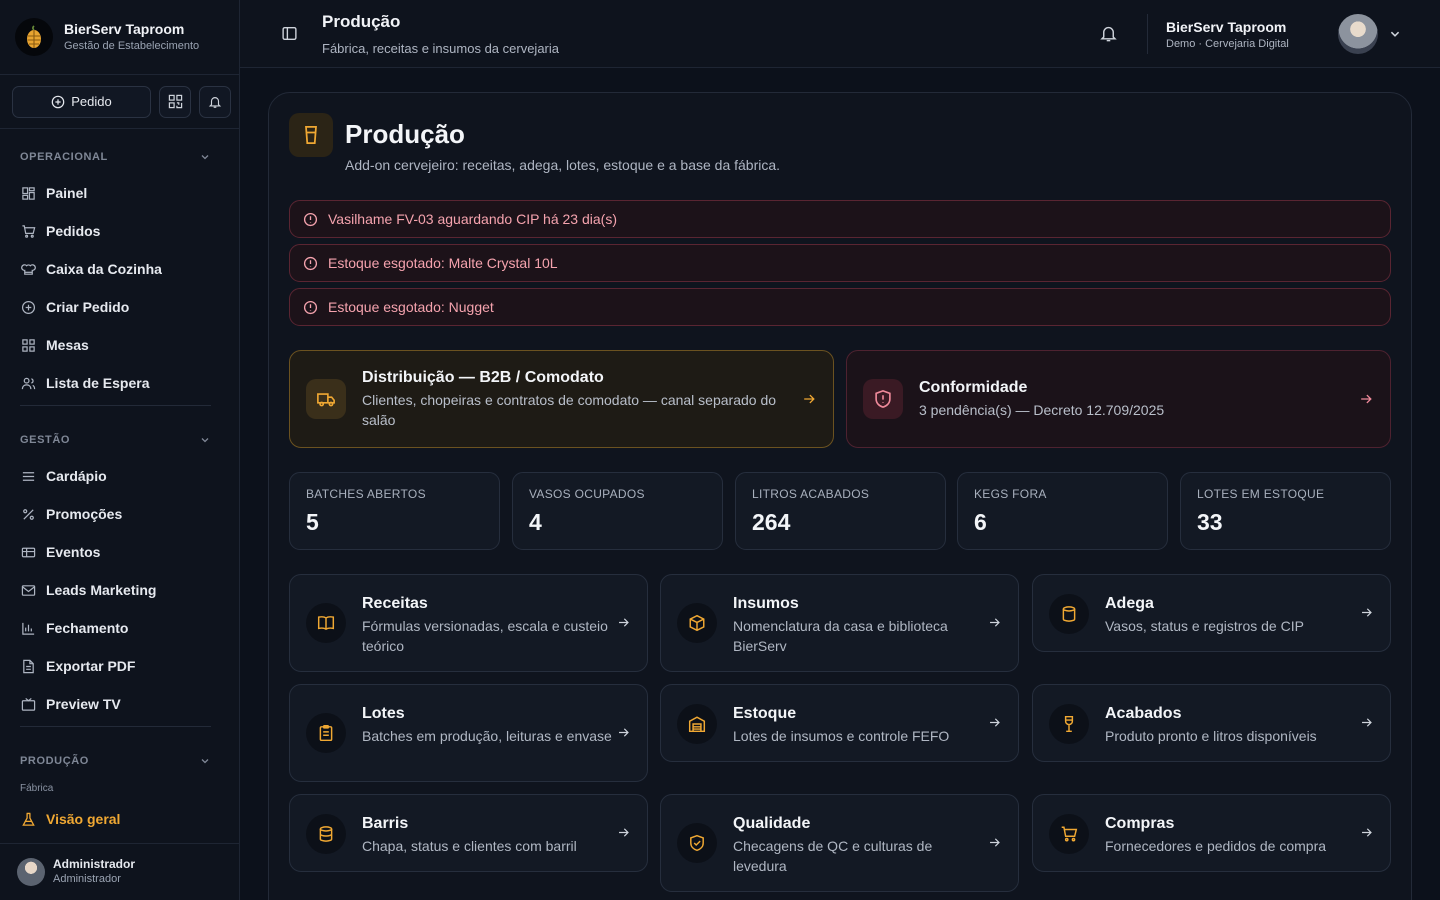 Image resolution: width=1440 pixels, height=900 pixels. I want to click on sidebar-item-preview-tv: Preview TV, so click(115, 704).